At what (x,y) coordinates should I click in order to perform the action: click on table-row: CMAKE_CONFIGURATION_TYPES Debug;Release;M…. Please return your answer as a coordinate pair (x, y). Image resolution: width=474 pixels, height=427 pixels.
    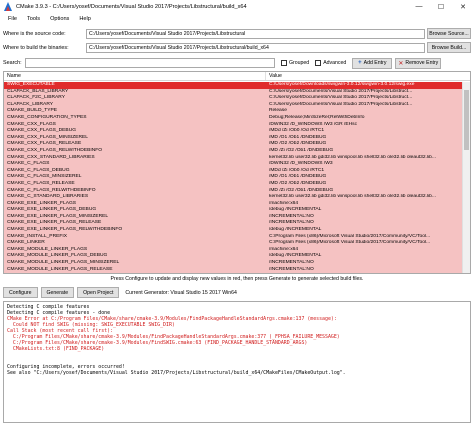
    Looking at the image, I should click on (233, 118).